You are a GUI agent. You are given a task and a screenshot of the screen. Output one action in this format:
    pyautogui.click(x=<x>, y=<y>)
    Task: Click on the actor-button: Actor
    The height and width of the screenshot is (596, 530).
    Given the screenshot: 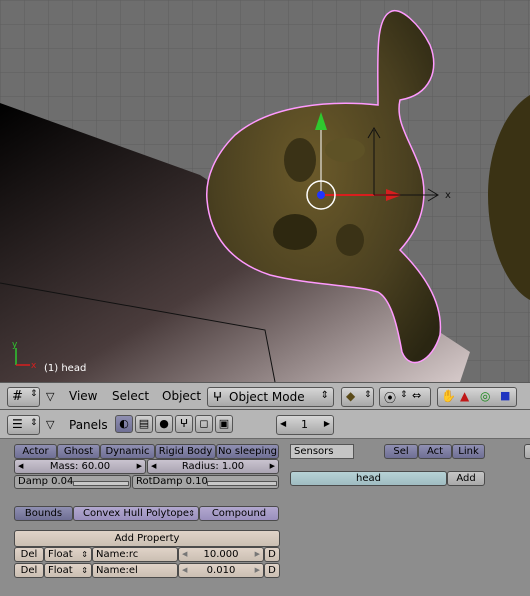 What is the action you would take?
    pyautogui.click(x=35, y=451)
    